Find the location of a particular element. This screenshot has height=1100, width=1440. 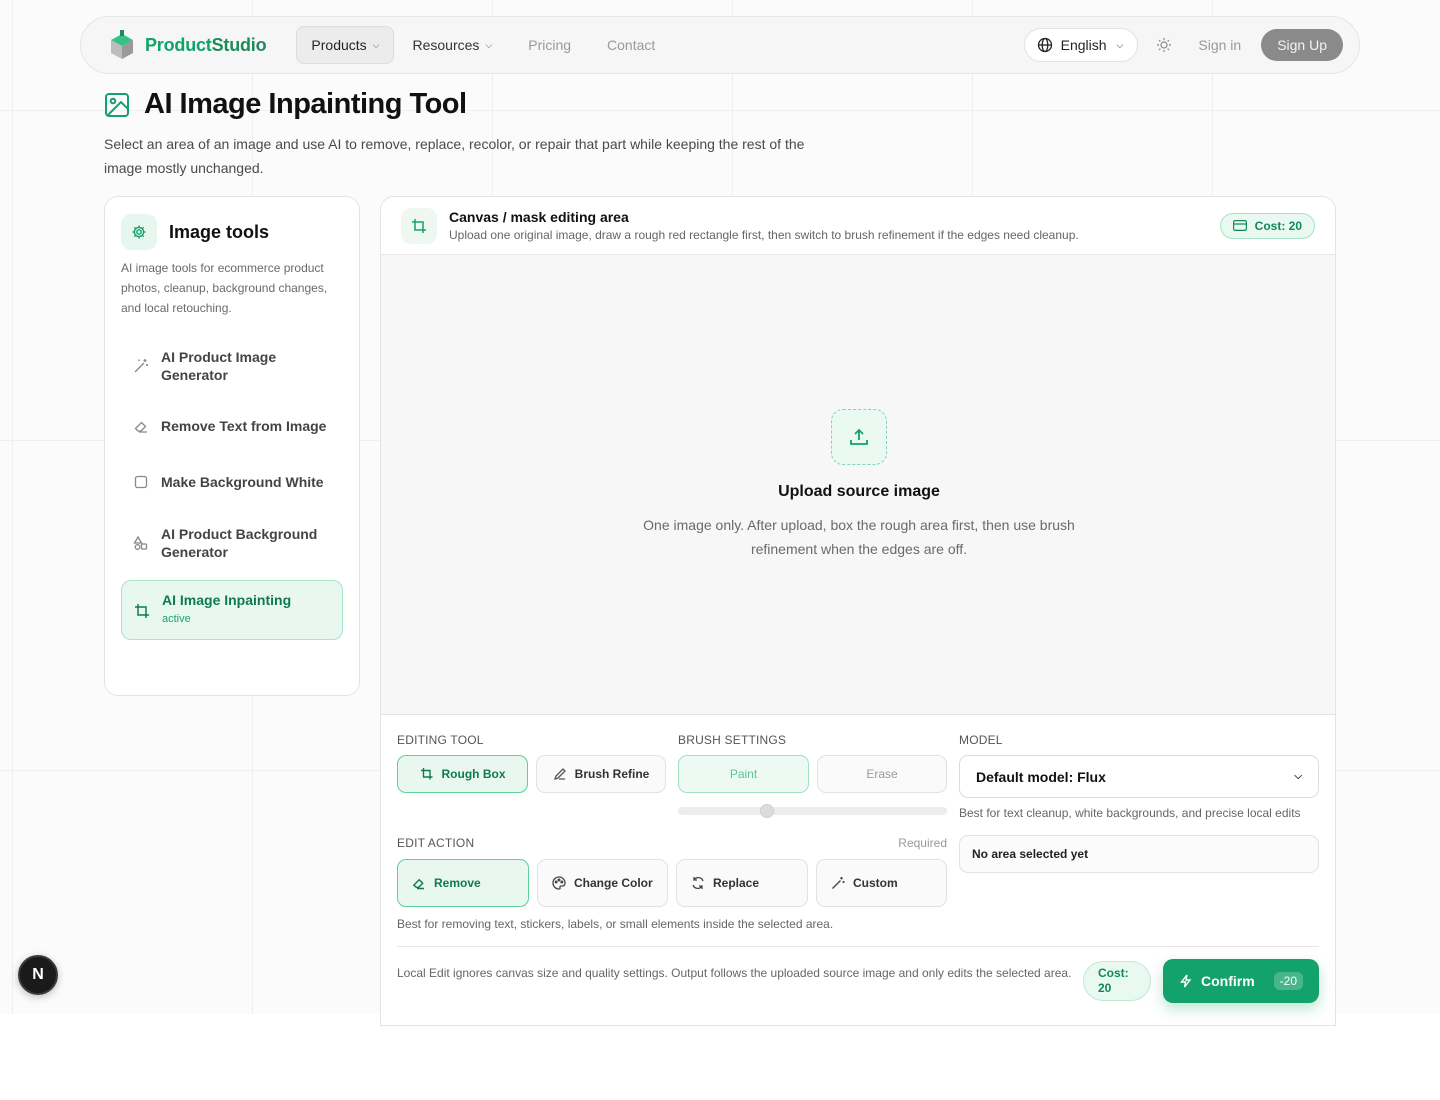

sidebar-item-remove-text: Remove Text from Image is located at coordinates (232, 426).